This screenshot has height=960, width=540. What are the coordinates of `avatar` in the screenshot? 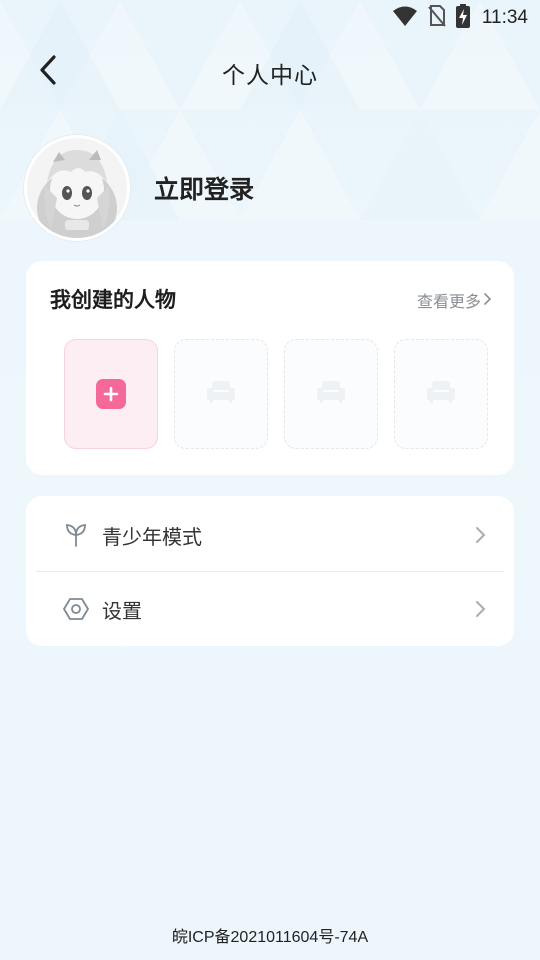 It's located at (77, 188).